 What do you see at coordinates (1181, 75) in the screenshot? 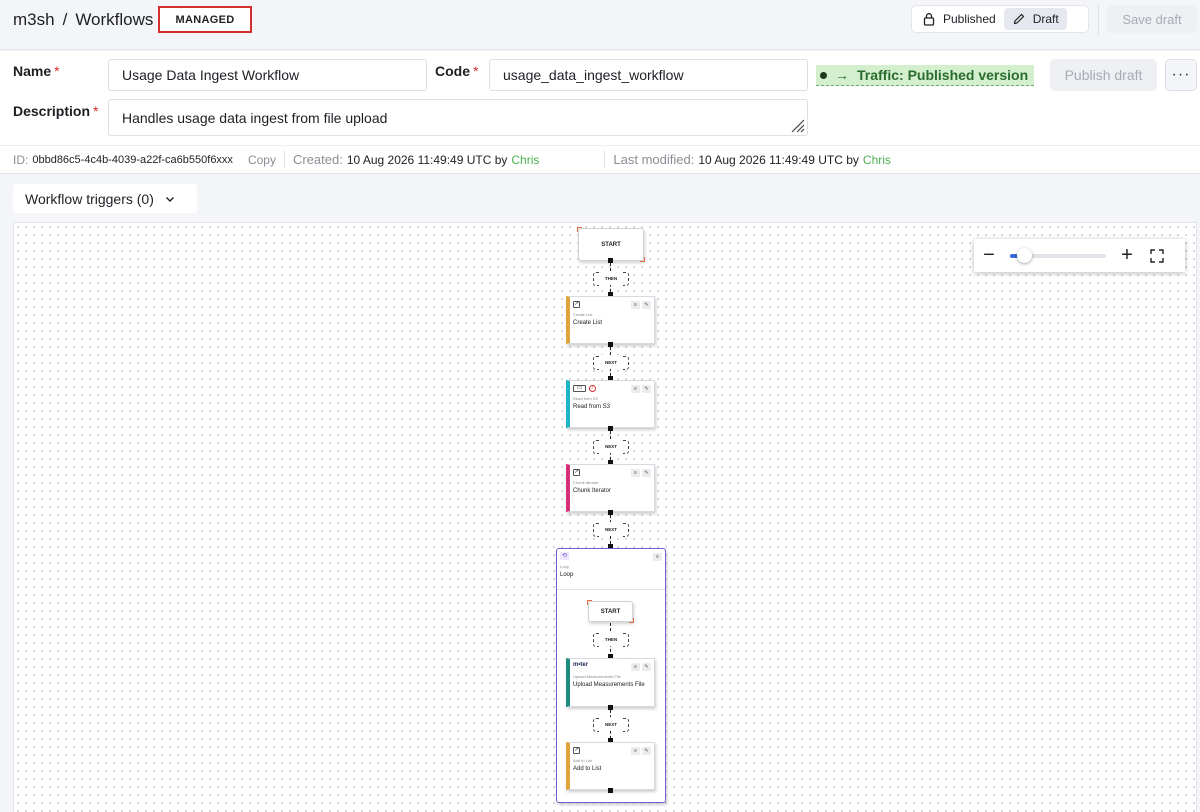
I see `more-options-button: ···` at bounding box center [1181, 75].